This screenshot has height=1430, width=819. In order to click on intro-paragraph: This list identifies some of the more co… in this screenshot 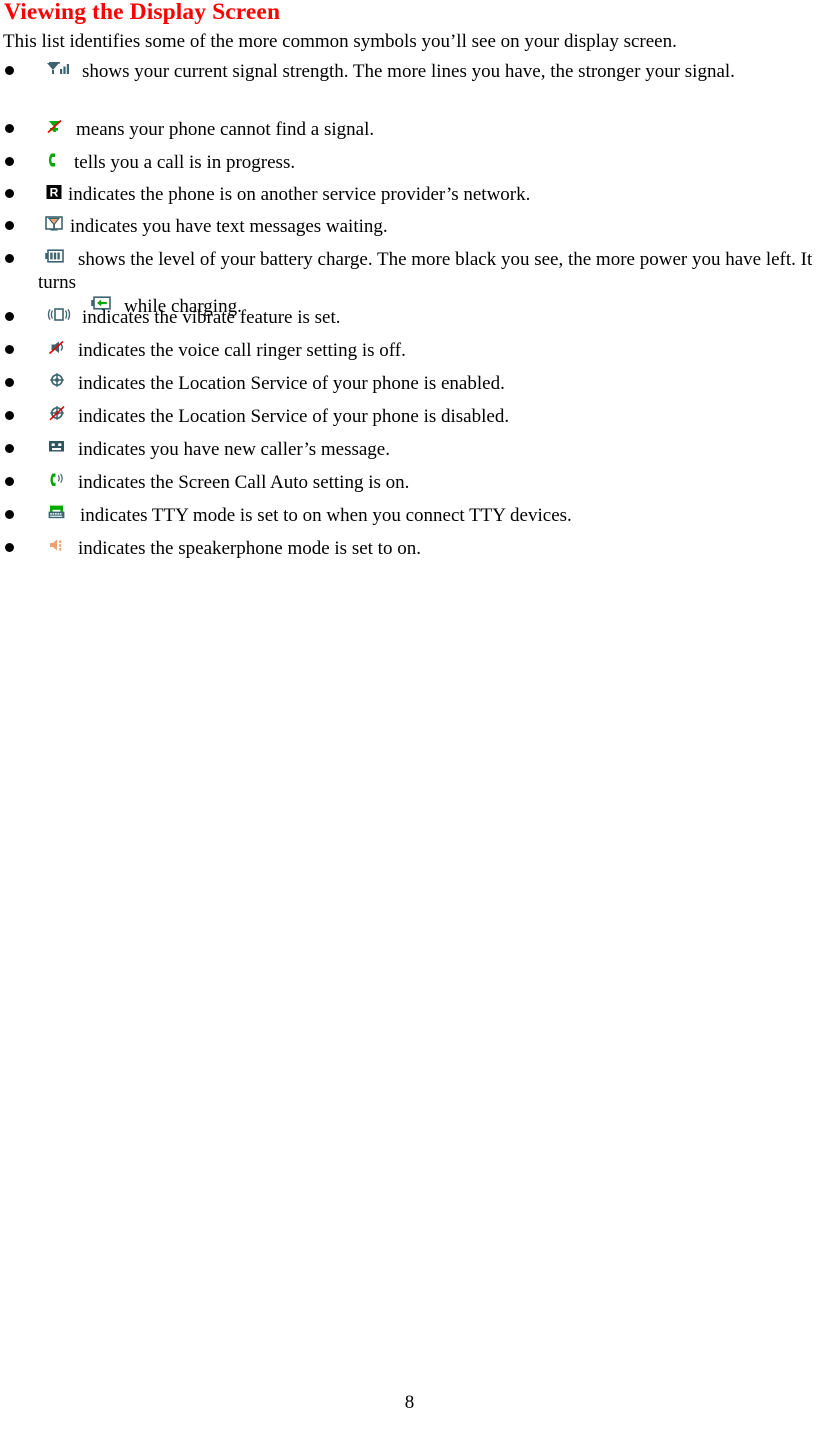, I will do `click(340, 41)`.